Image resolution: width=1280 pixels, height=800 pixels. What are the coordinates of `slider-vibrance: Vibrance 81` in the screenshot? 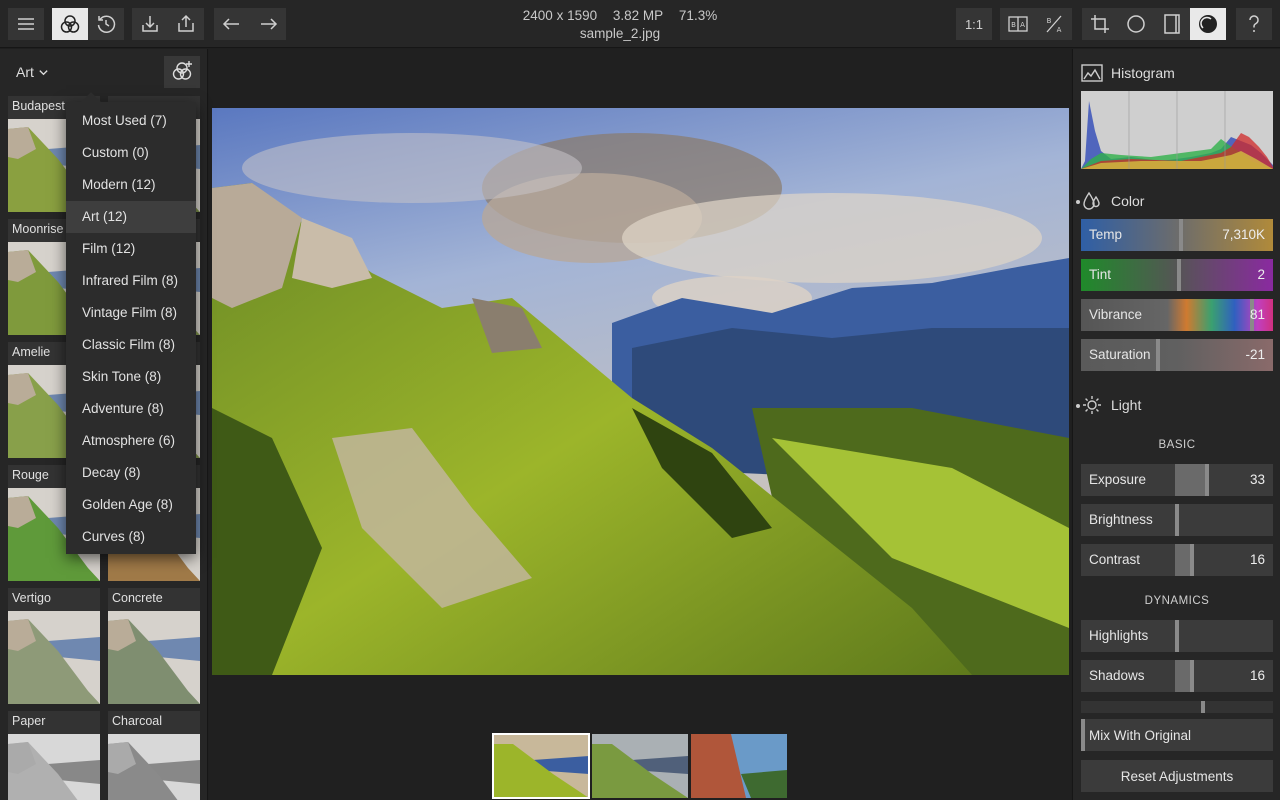 It's located at (1177, 315).